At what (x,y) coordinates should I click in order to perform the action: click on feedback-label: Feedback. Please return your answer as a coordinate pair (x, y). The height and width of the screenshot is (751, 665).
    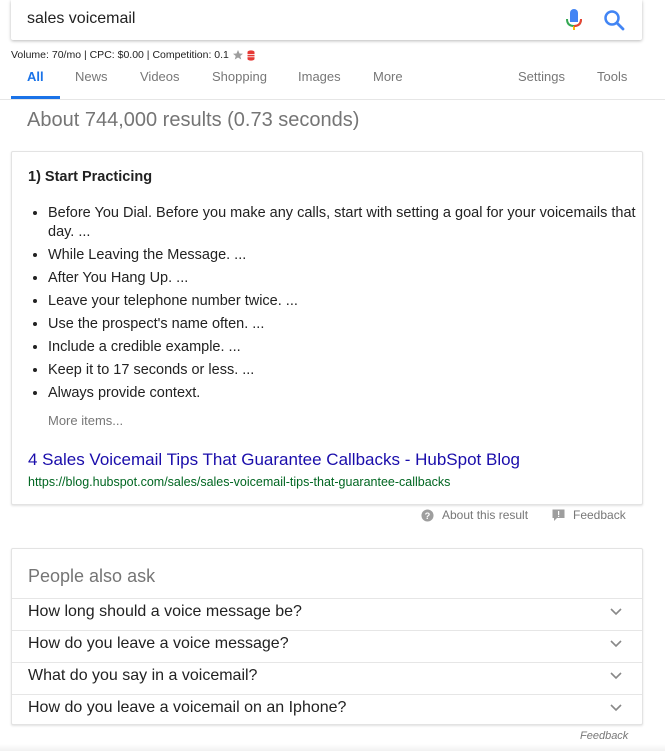
    Looking at the image, I should click on (599, 515).